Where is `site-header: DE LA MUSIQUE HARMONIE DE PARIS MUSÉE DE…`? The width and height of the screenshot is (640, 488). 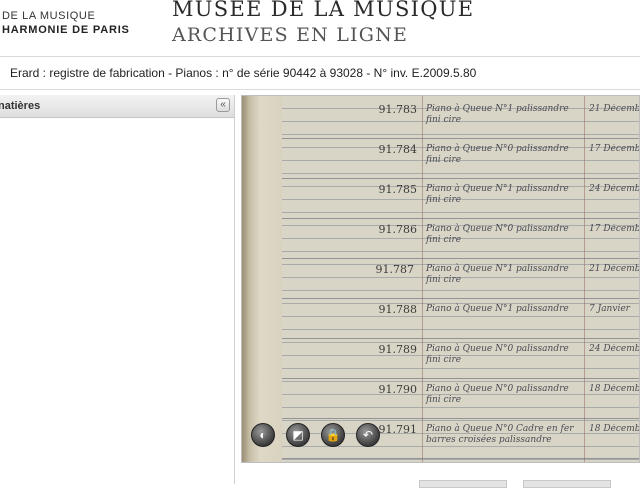 site-header: DE LA MUSIQUE HARMONIE DE PARIS MUSÉE DE… is located at coordinates (320, 28).